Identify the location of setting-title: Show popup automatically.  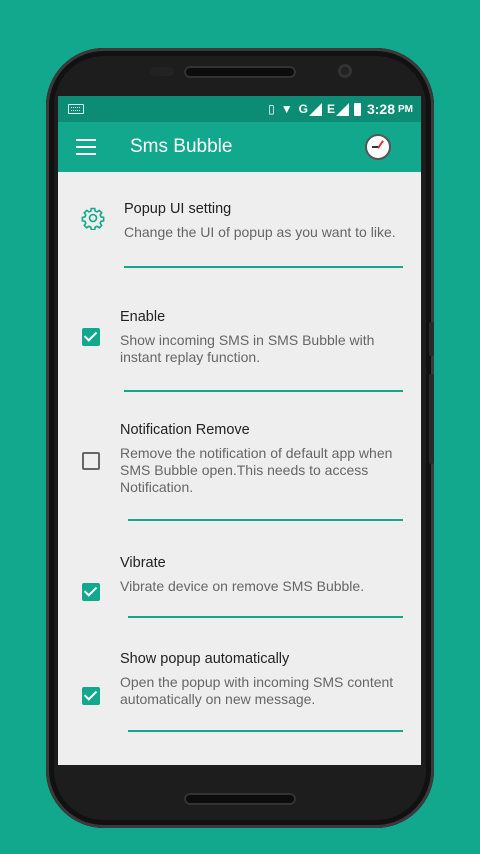
(205, 659).